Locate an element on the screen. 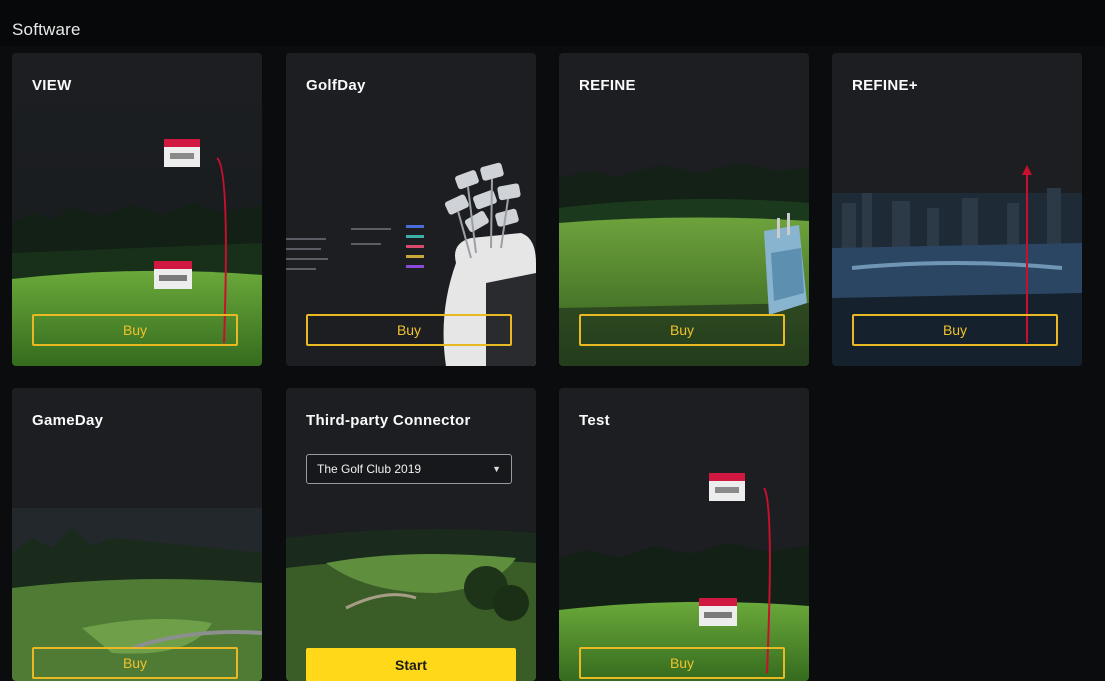 Image resolution: width=1105 pixels, height=681 pixels. software-card-test: Test Buy is located at coordinates (684, 534).